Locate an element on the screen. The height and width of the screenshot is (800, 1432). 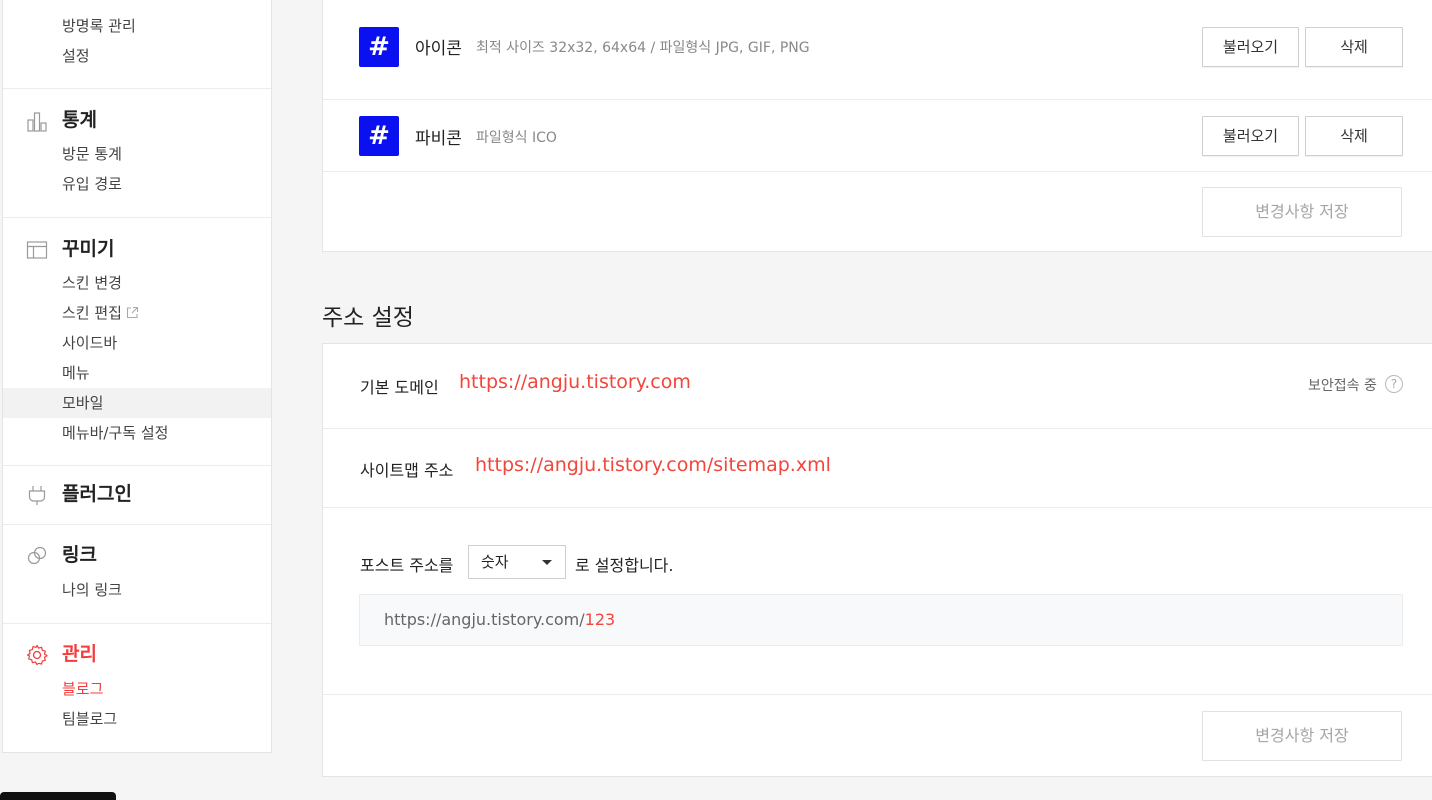
sidebar-head-stats: 통계 is located at coordinates (137, 120).